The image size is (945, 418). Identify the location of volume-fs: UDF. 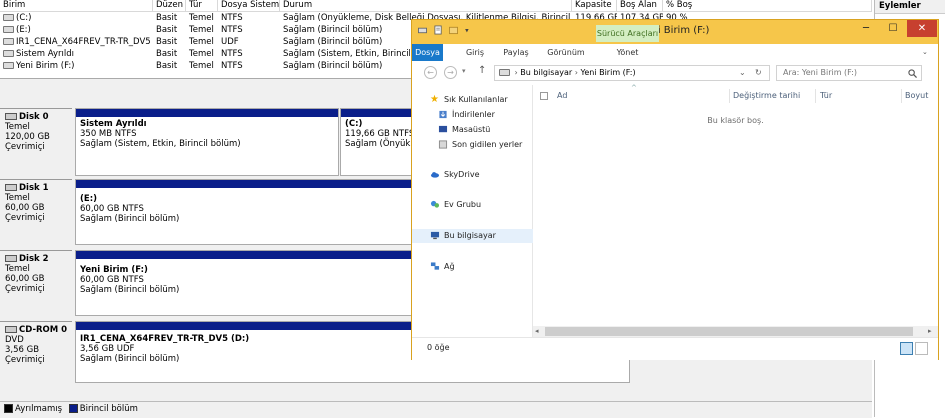
(230, 42).